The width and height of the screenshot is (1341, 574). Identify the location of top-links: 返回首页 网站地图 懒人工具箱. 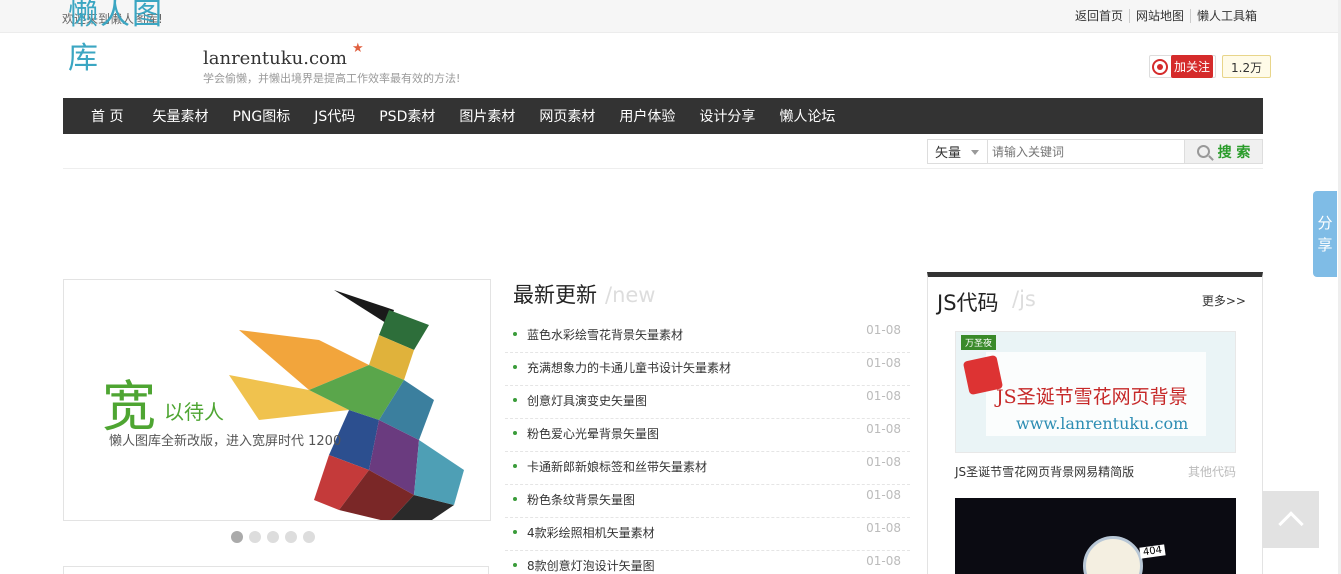
(1166, 16).